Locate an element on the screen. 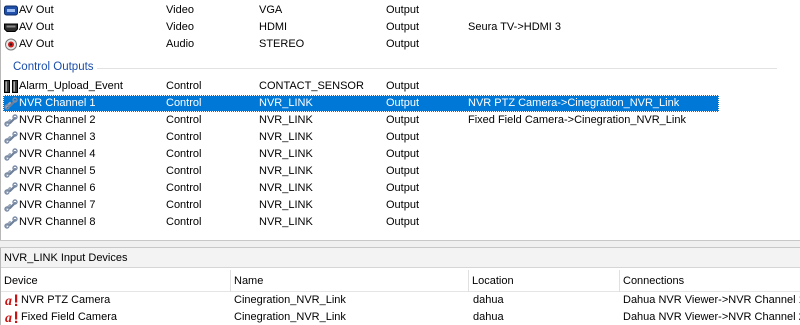 The width and height of the screenshot is (800, 325). column-header-connections: Connections is located at coordinates (710, 281).